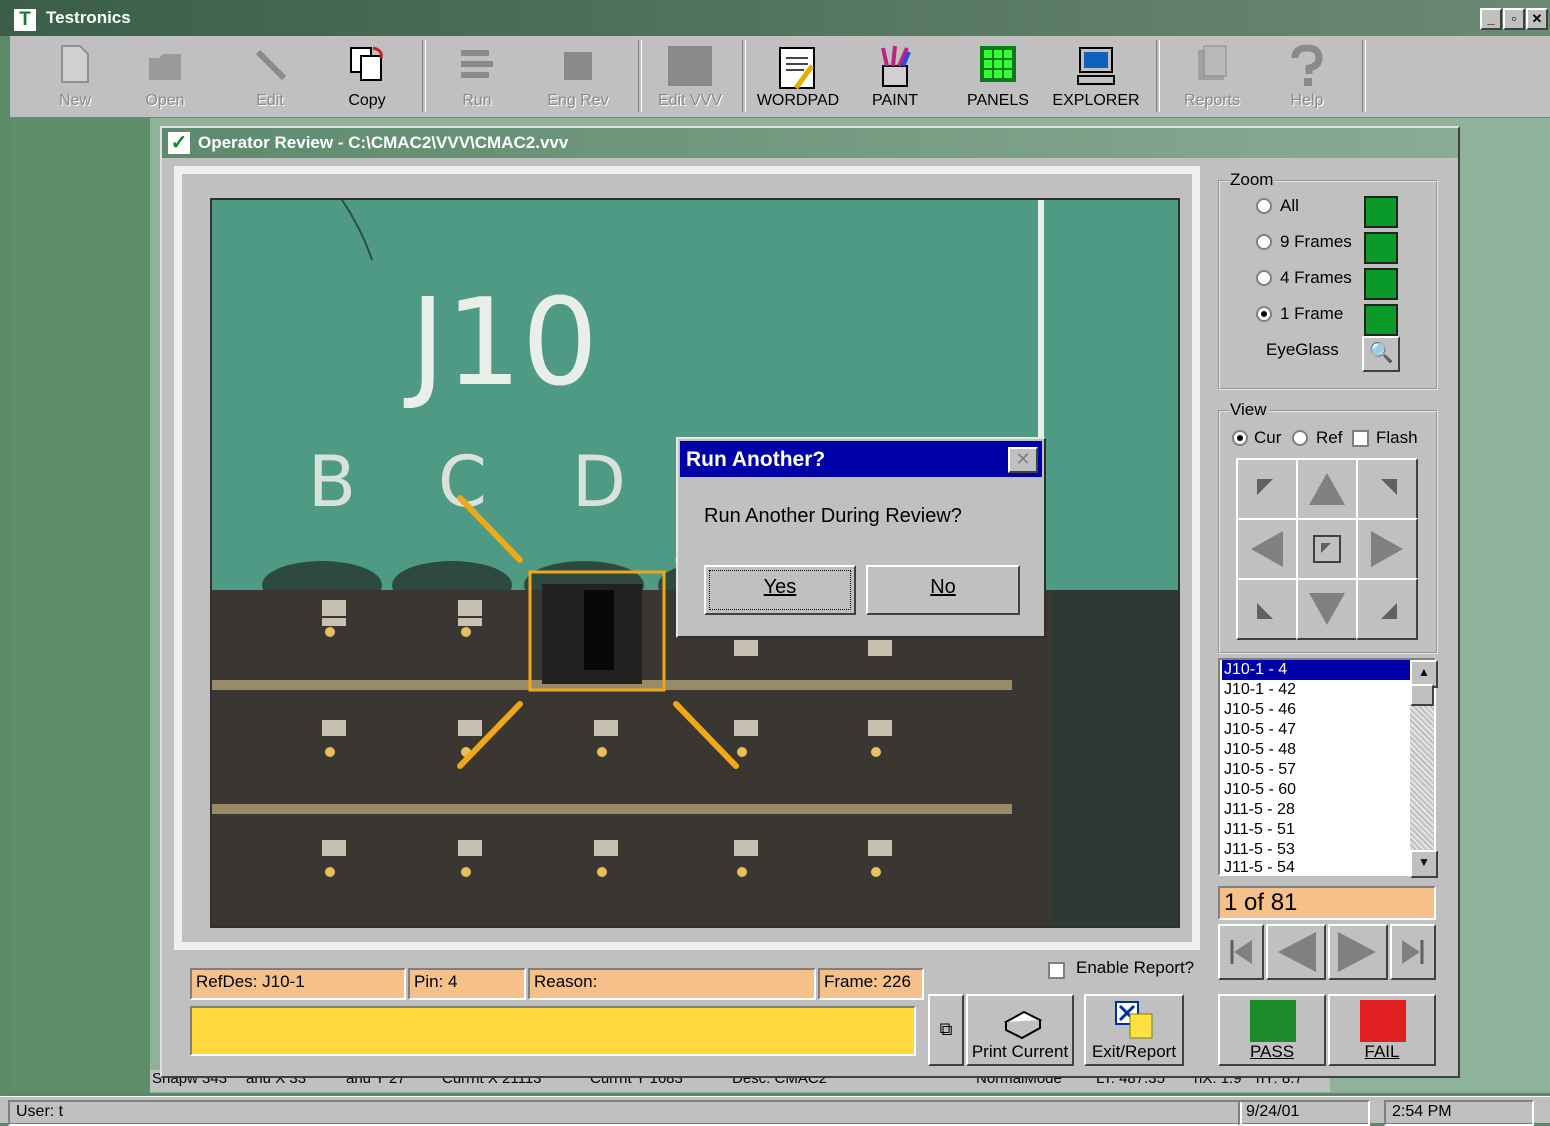 This screenshot has height=1126, width=1550. What do you see at coordinates (1212, 62) in the screenshot?
I see `reports-icon` at bounding box center [1212, 62].